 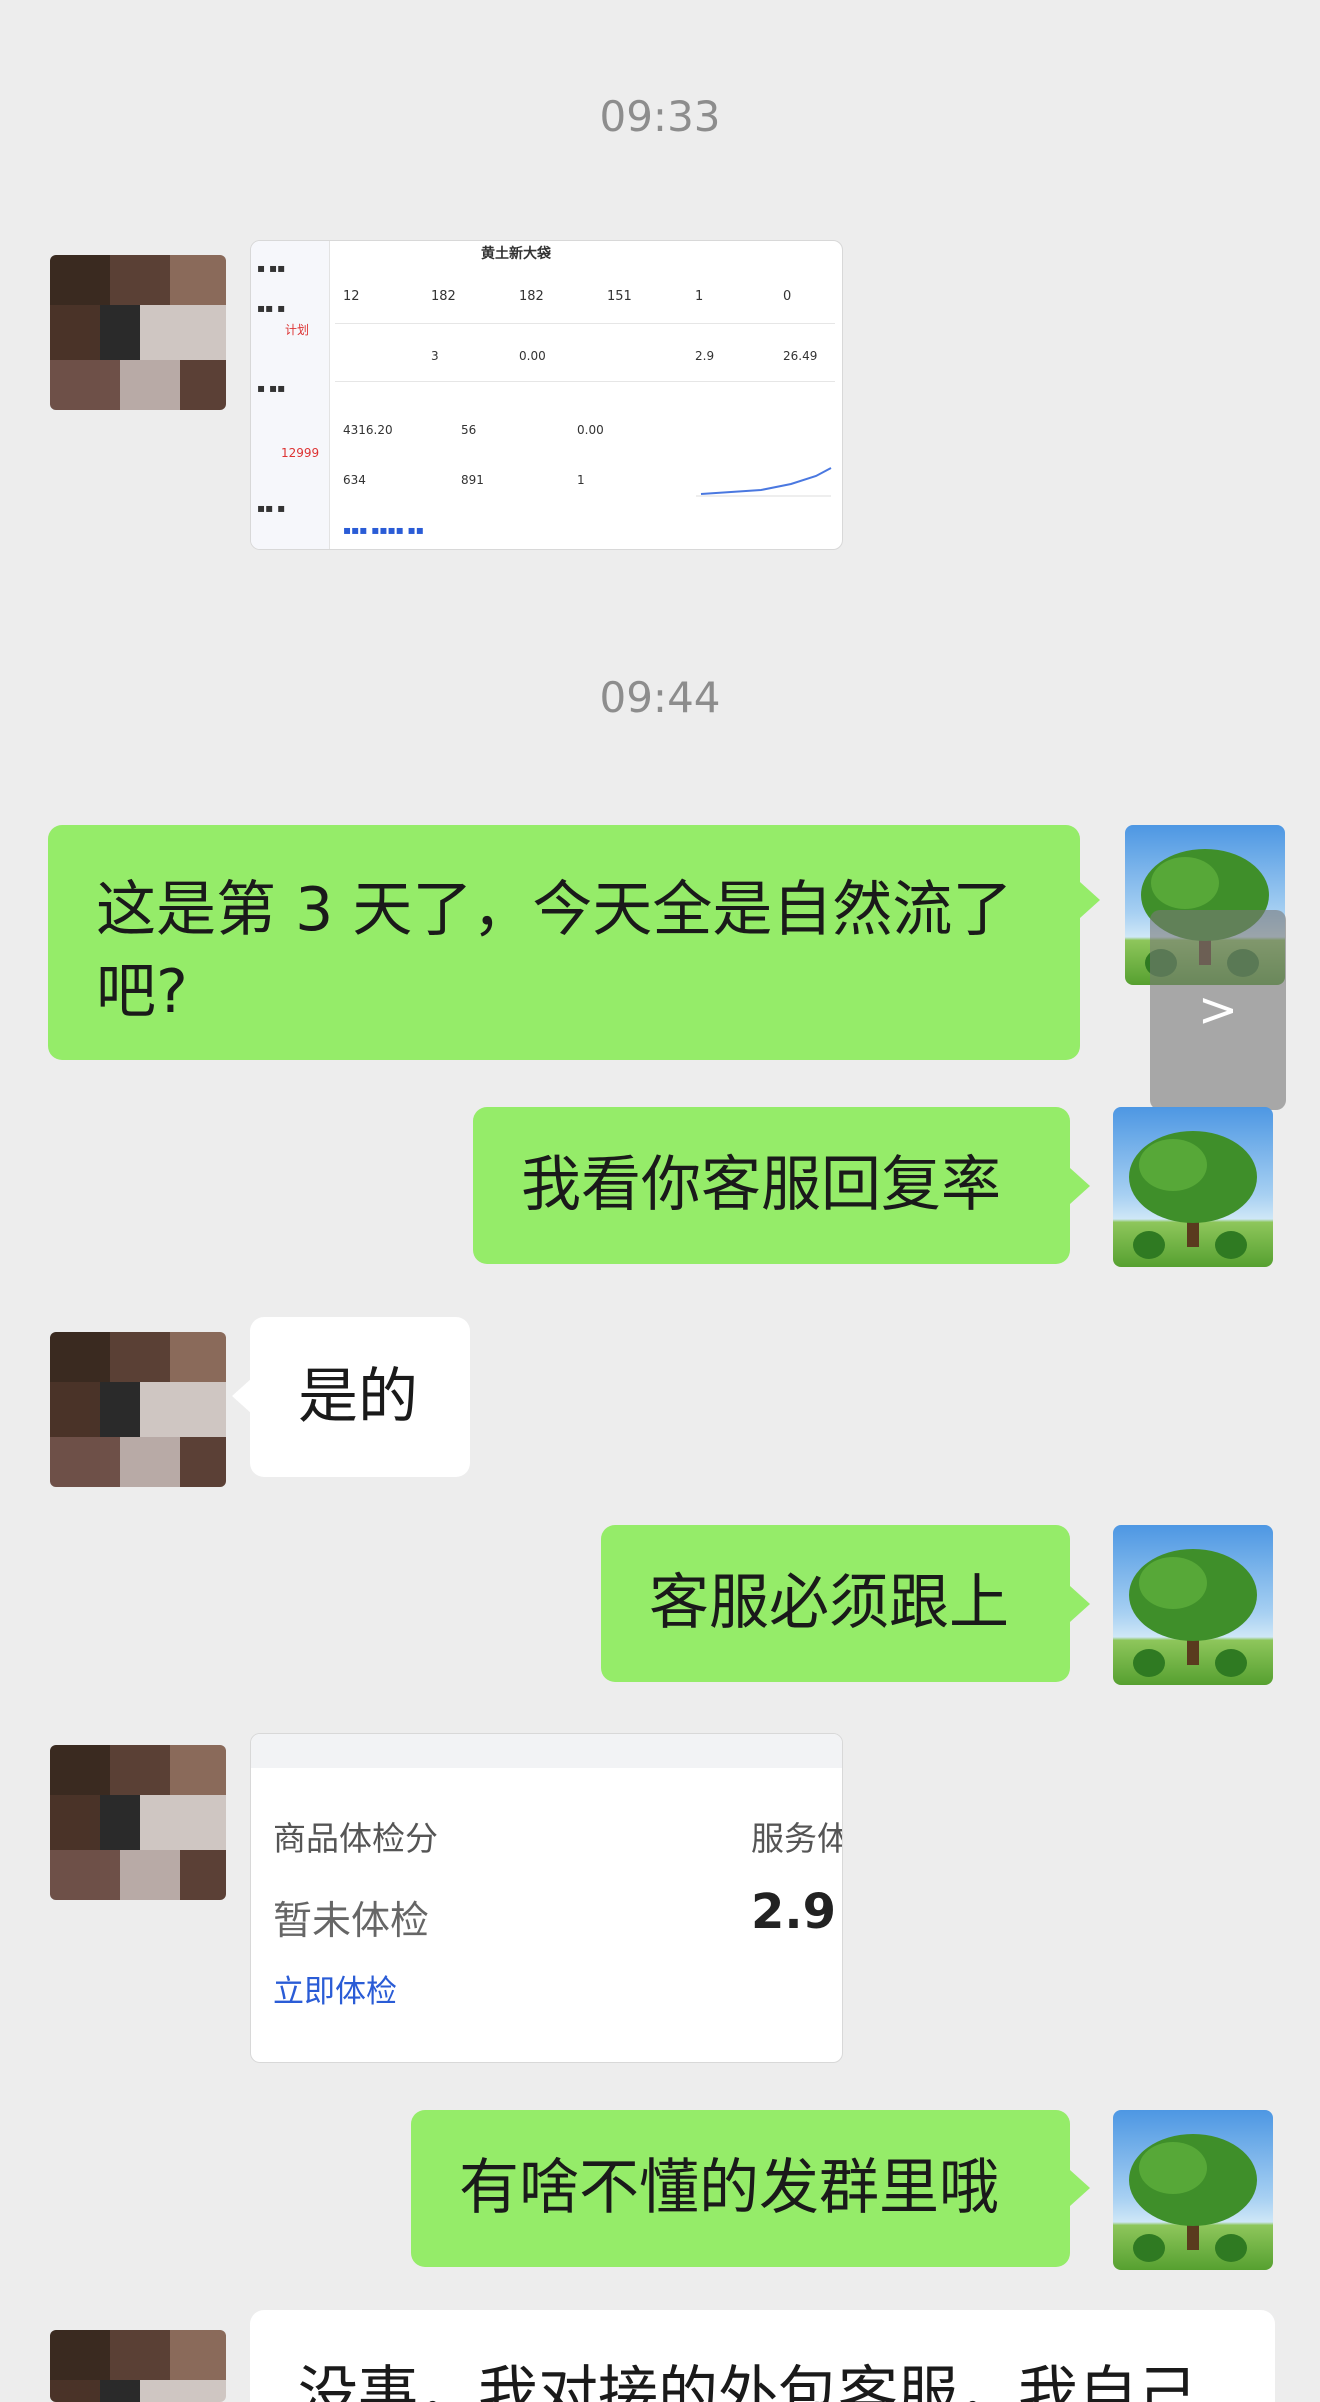 I want to click on row1-v5: 0, so click(x=787, y=296).